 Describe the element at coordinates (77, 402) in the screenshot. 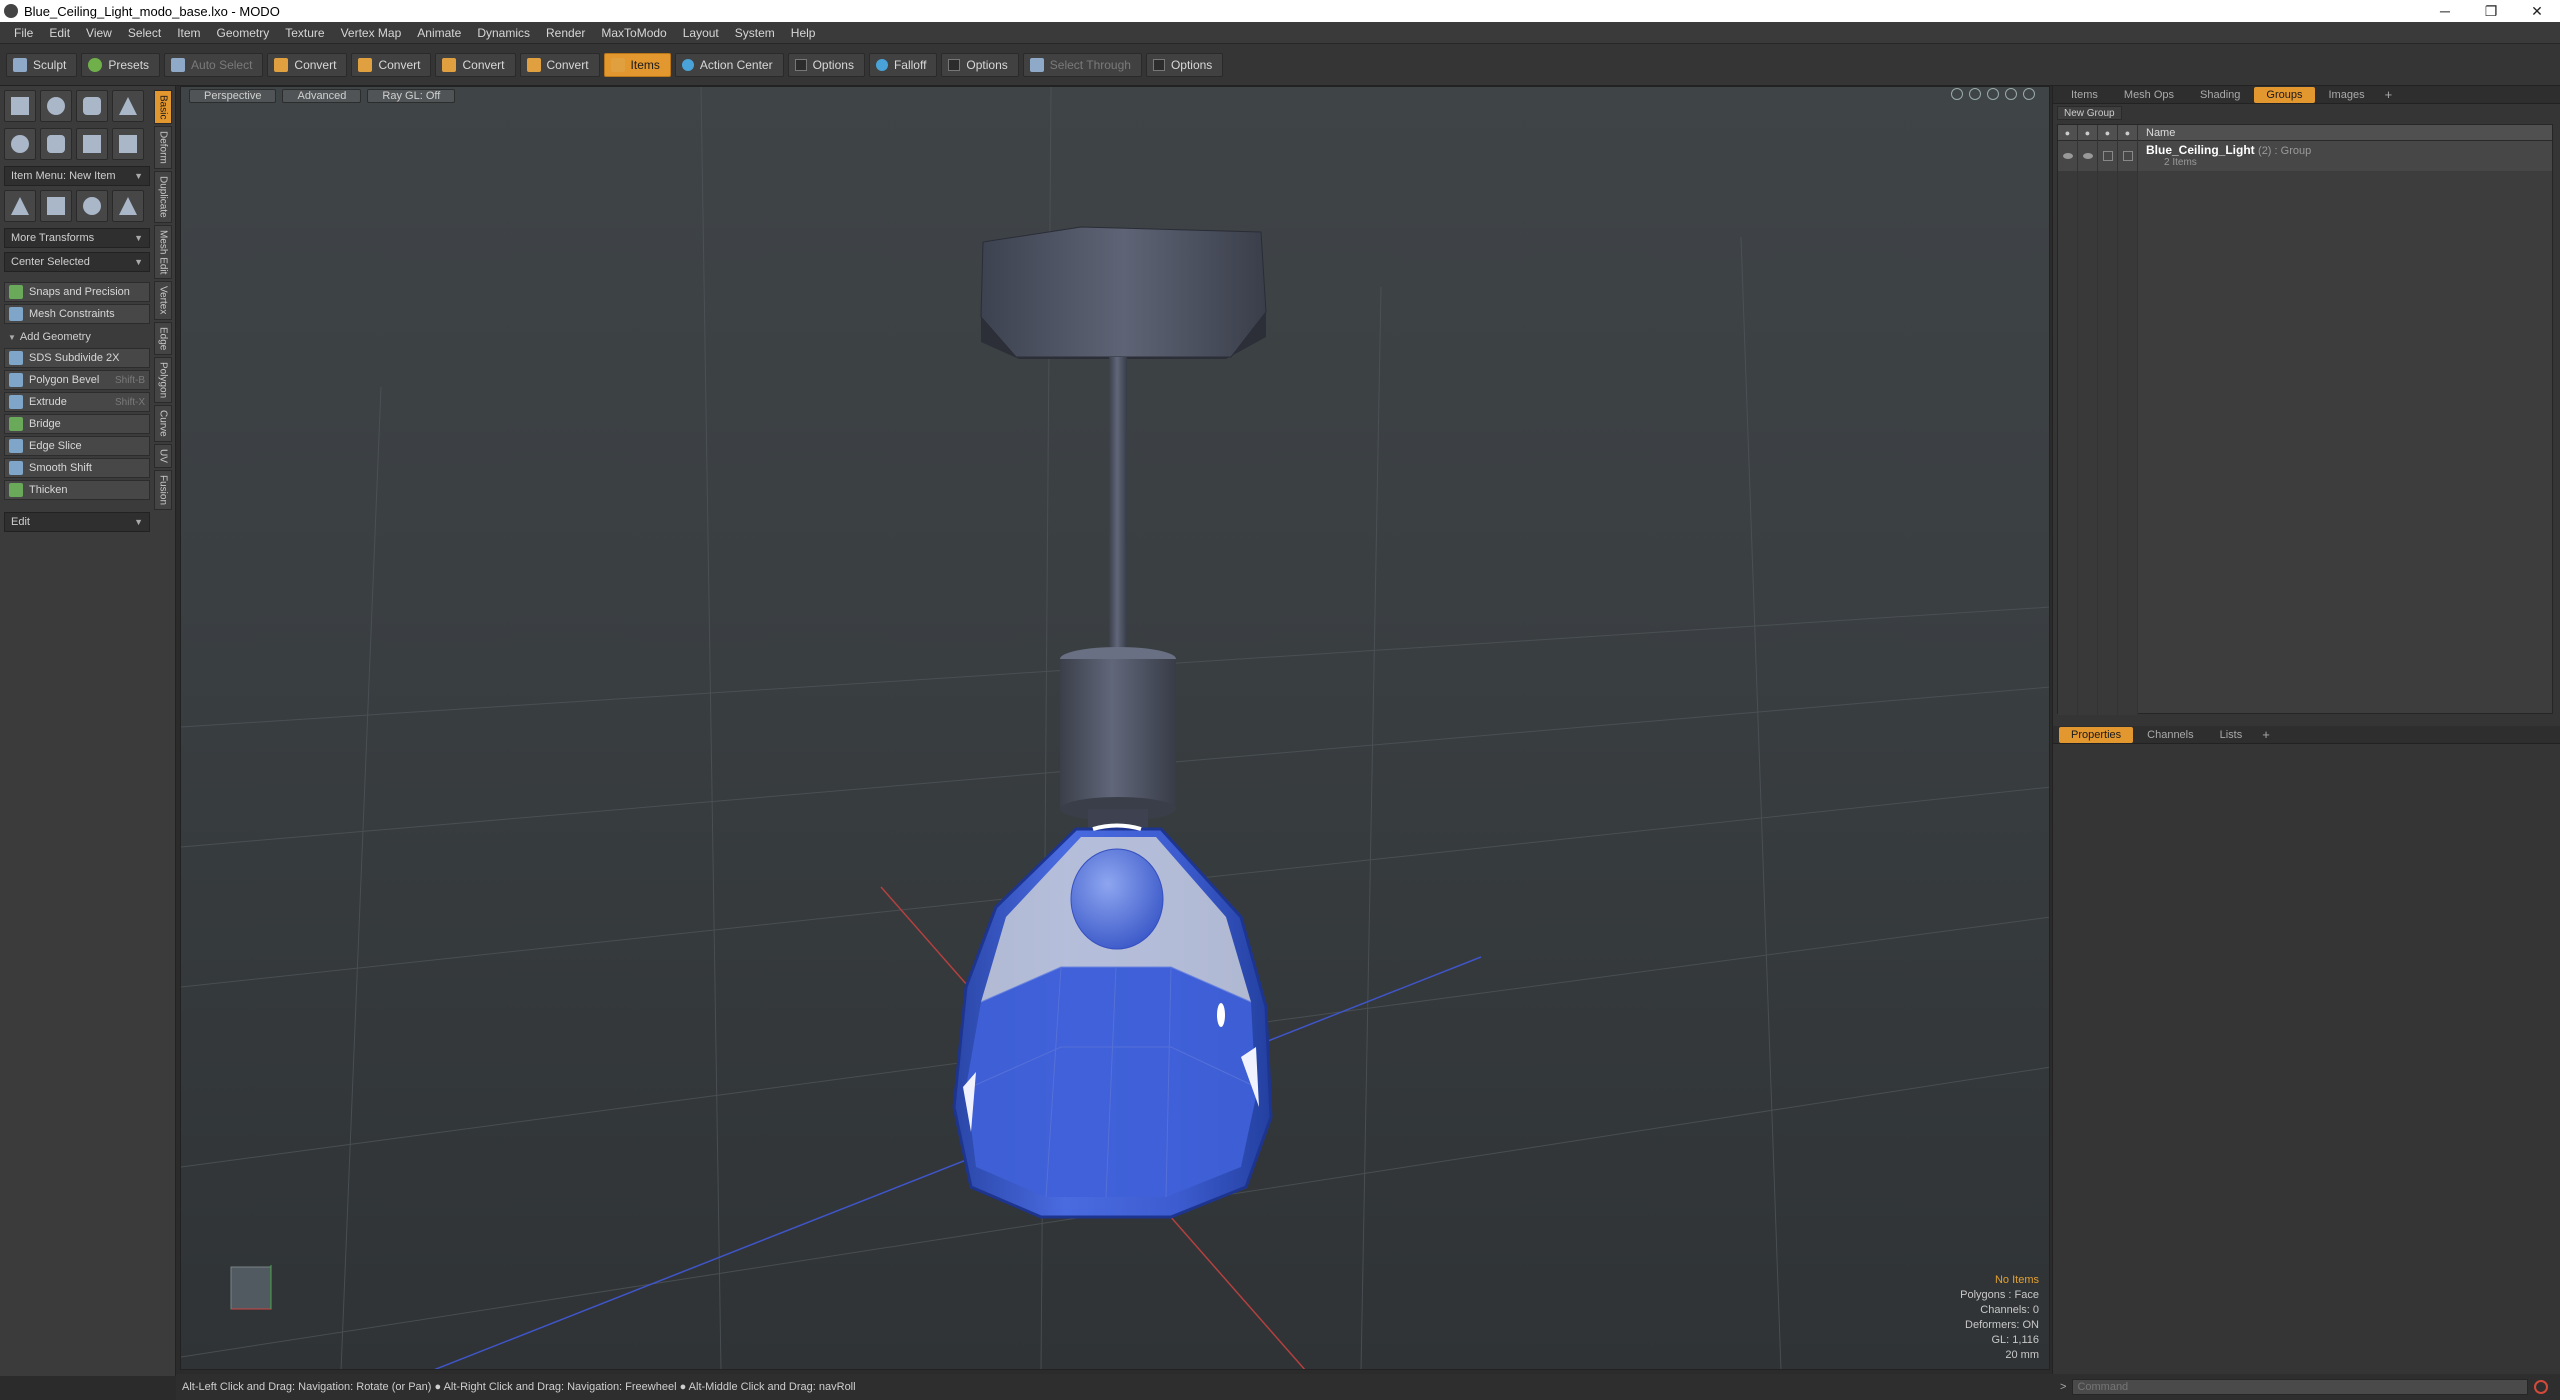

I see `extrude-button: Extrude Shift-X` at that location.